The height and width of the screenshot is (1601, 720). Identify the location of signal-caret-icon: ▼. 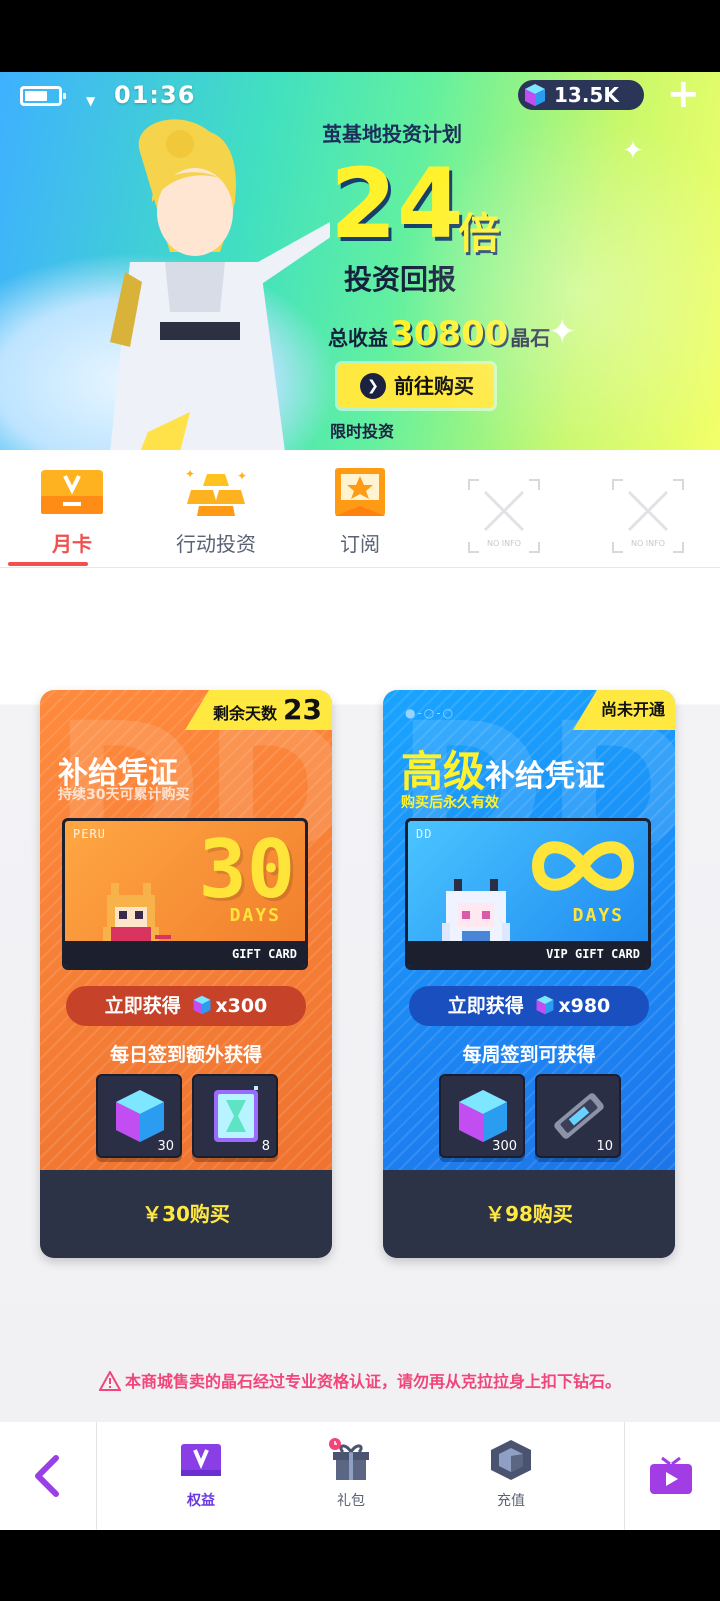
(91, 101).